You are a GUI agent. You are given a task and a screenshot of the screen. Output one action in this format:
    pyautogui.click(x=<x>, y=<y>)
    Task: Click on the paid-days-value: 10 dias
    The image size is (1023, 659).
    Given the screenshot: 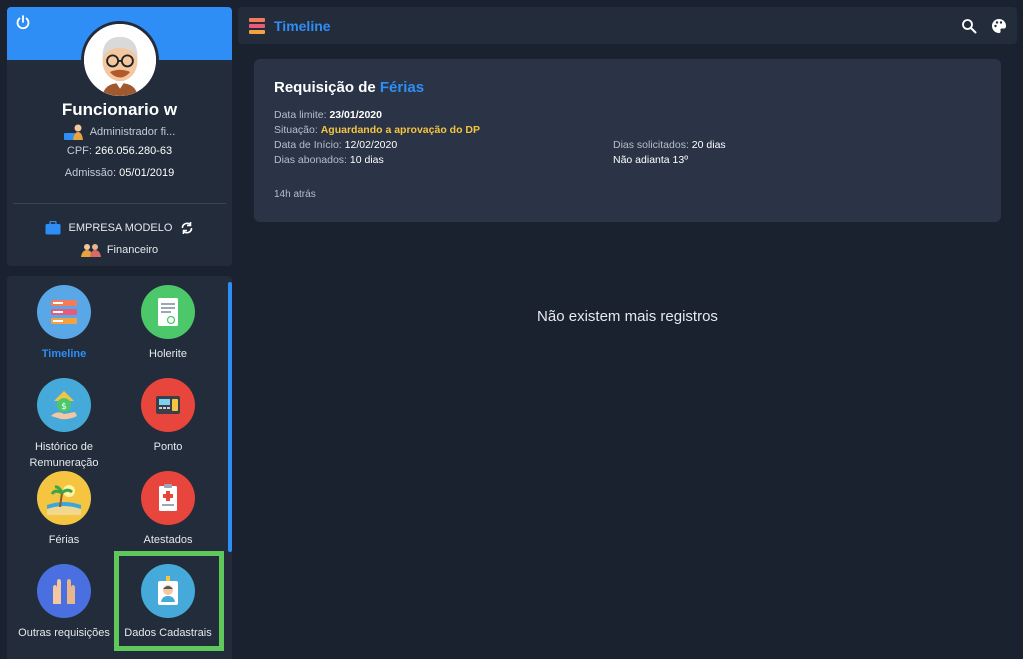 What is the action you would take?
    pyautogui.click(x=366, y=160)
    